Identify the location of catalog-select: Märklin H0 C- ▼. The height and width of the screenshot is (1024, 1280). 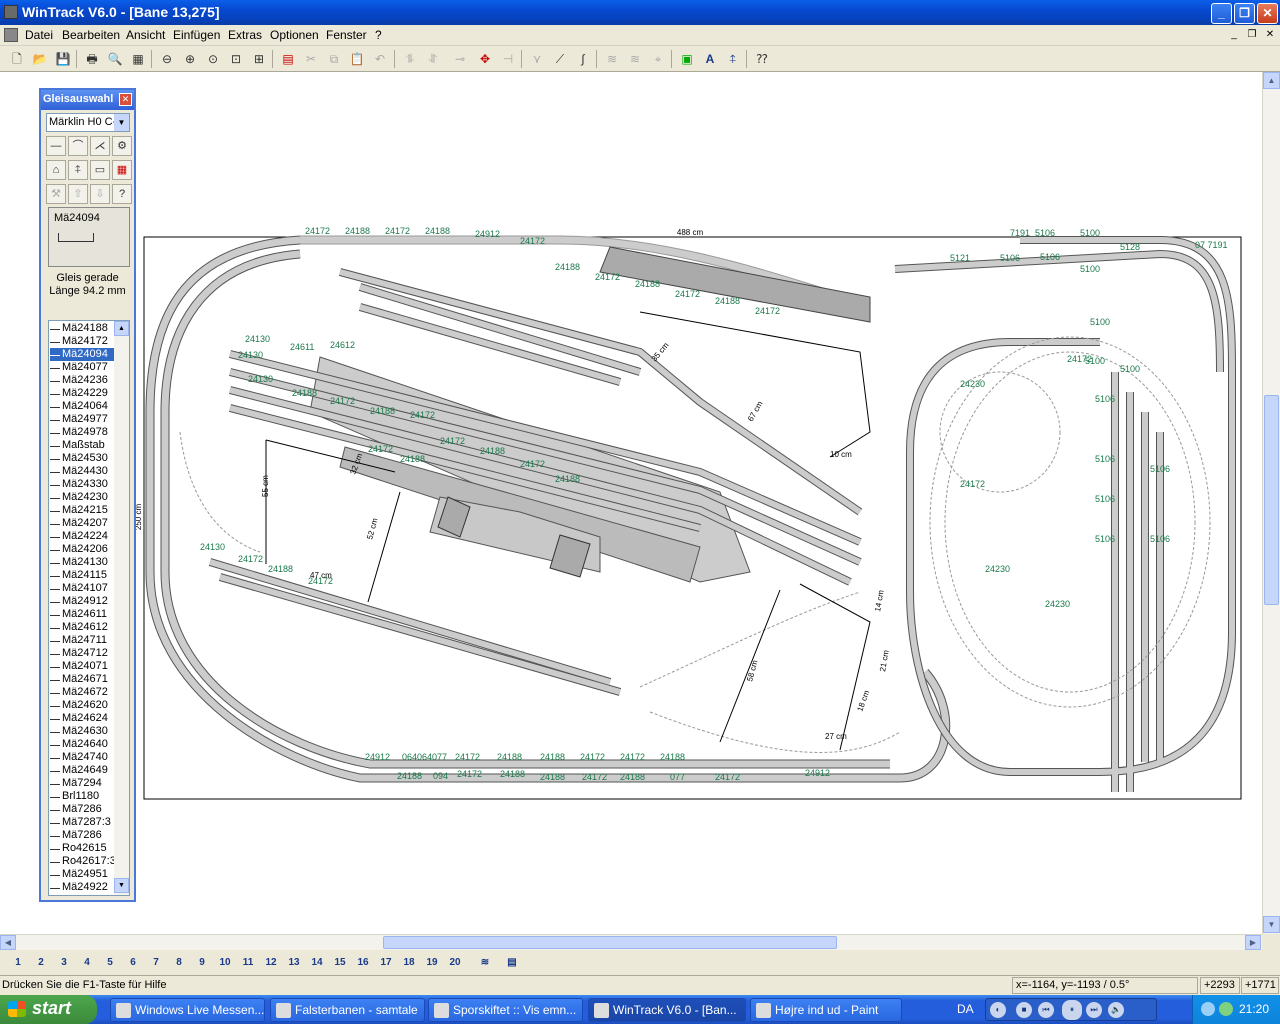
(88, 122).